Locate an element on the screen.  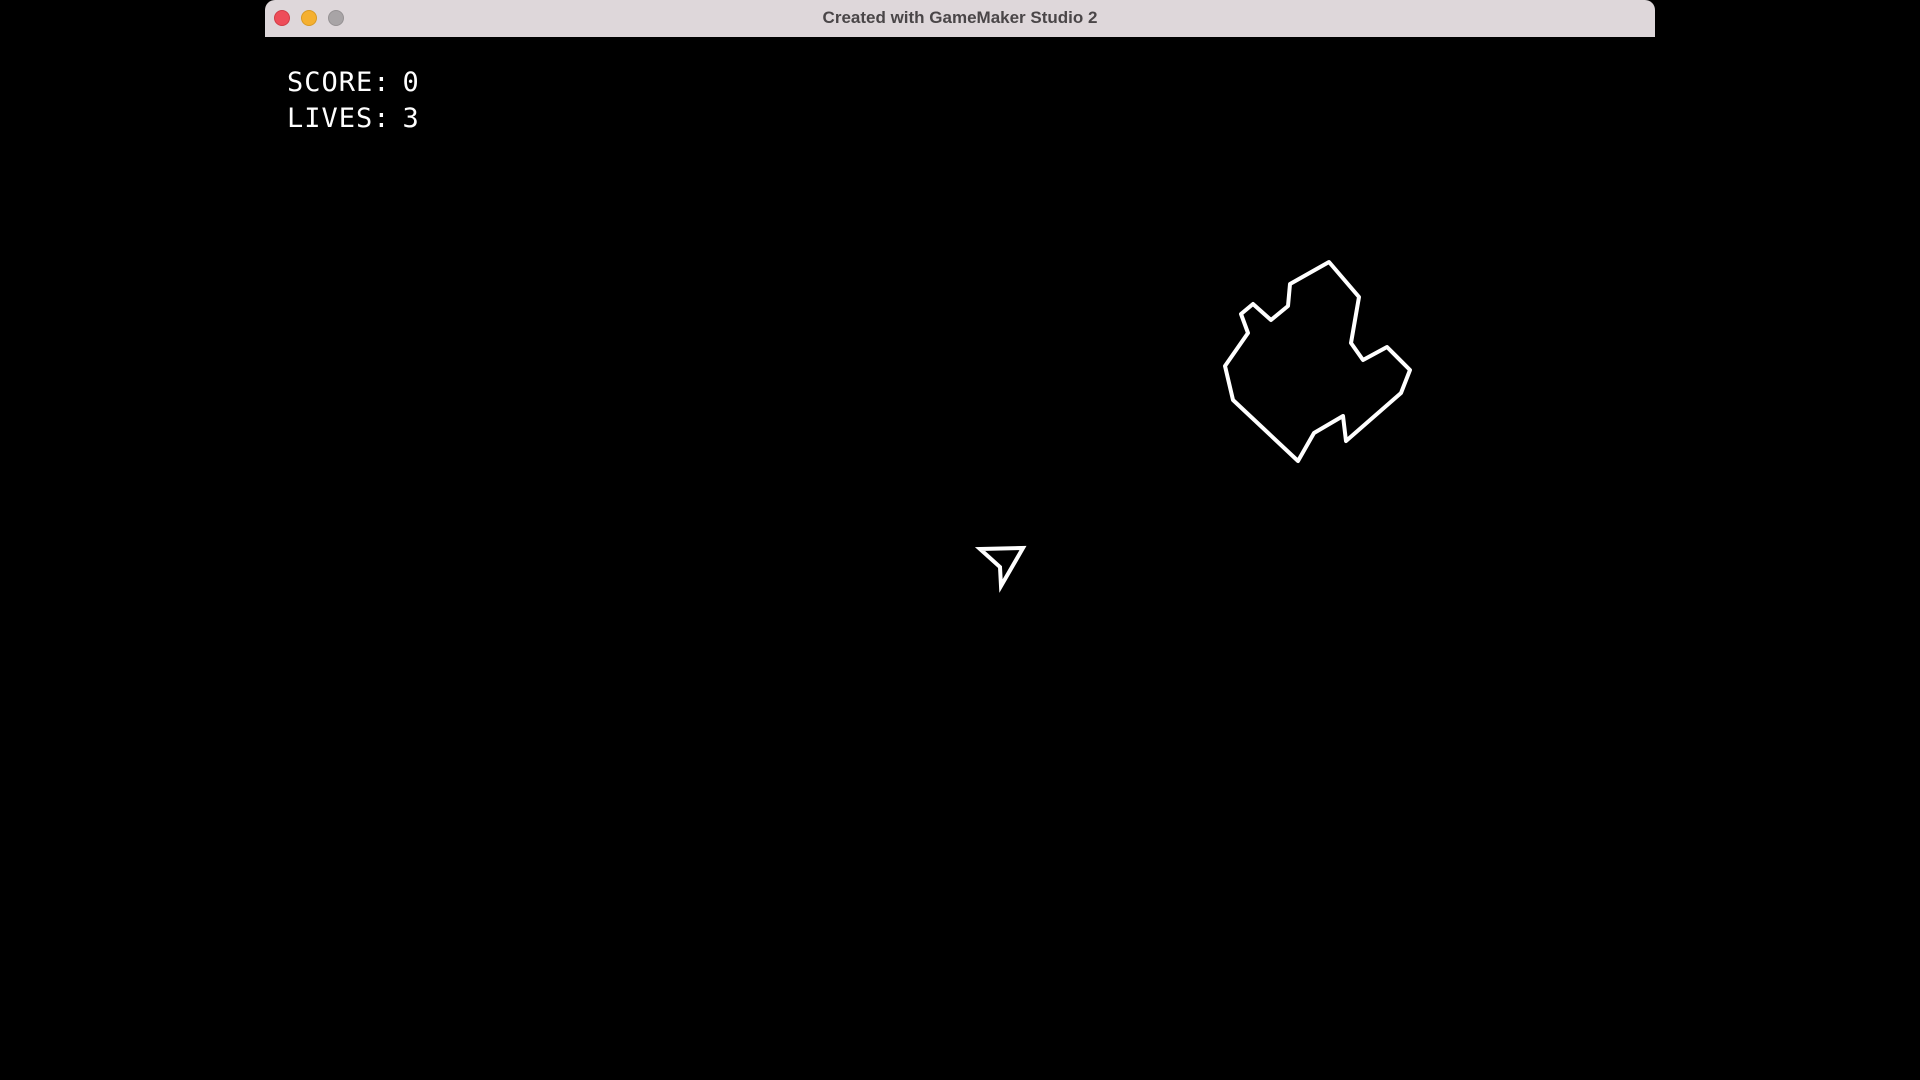
asteroid-outline-icon is located at coordinates (1317, 361).